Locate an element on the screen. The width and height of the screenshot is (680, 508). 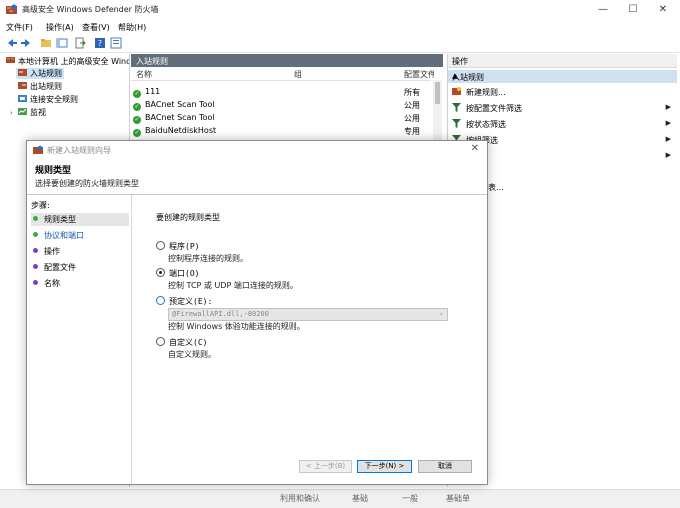
status-fragment: 基础单 is located at coordinates (458, 498).